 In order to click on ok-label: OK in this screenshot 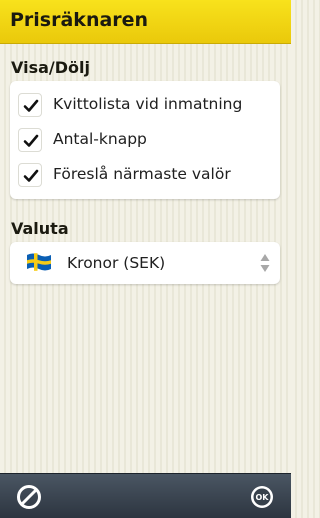, I will do `click(263, 497)`.